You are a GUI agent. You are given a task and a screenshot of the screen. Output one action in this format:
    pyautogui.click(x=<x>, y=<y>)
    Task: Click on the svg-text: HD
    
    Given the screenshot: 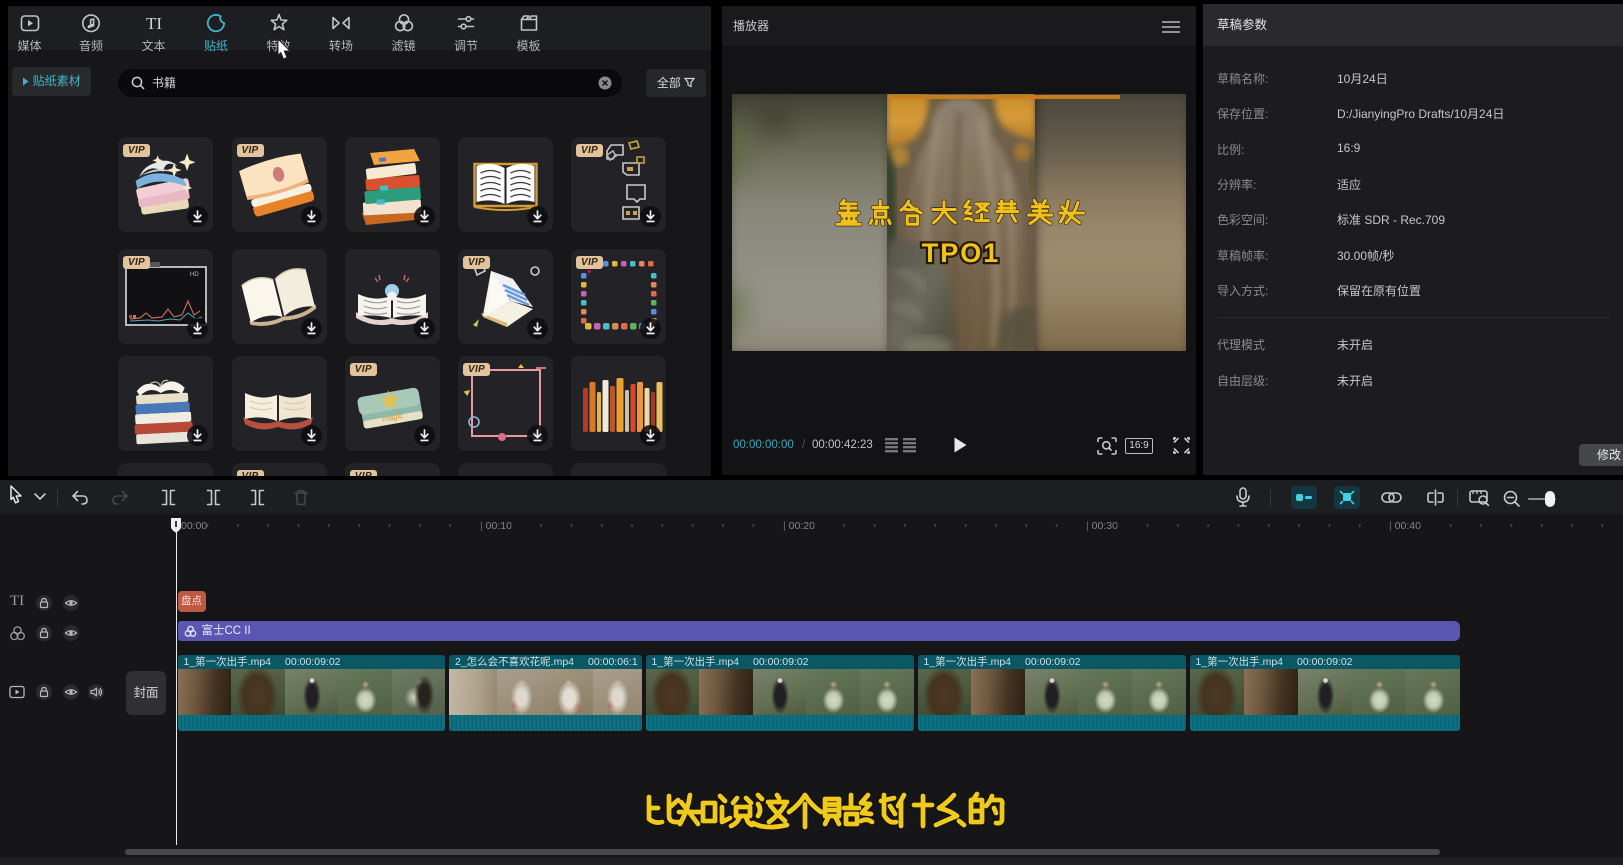 What is the action you would take?
    pyautogui.click(x=194, y=275)
    